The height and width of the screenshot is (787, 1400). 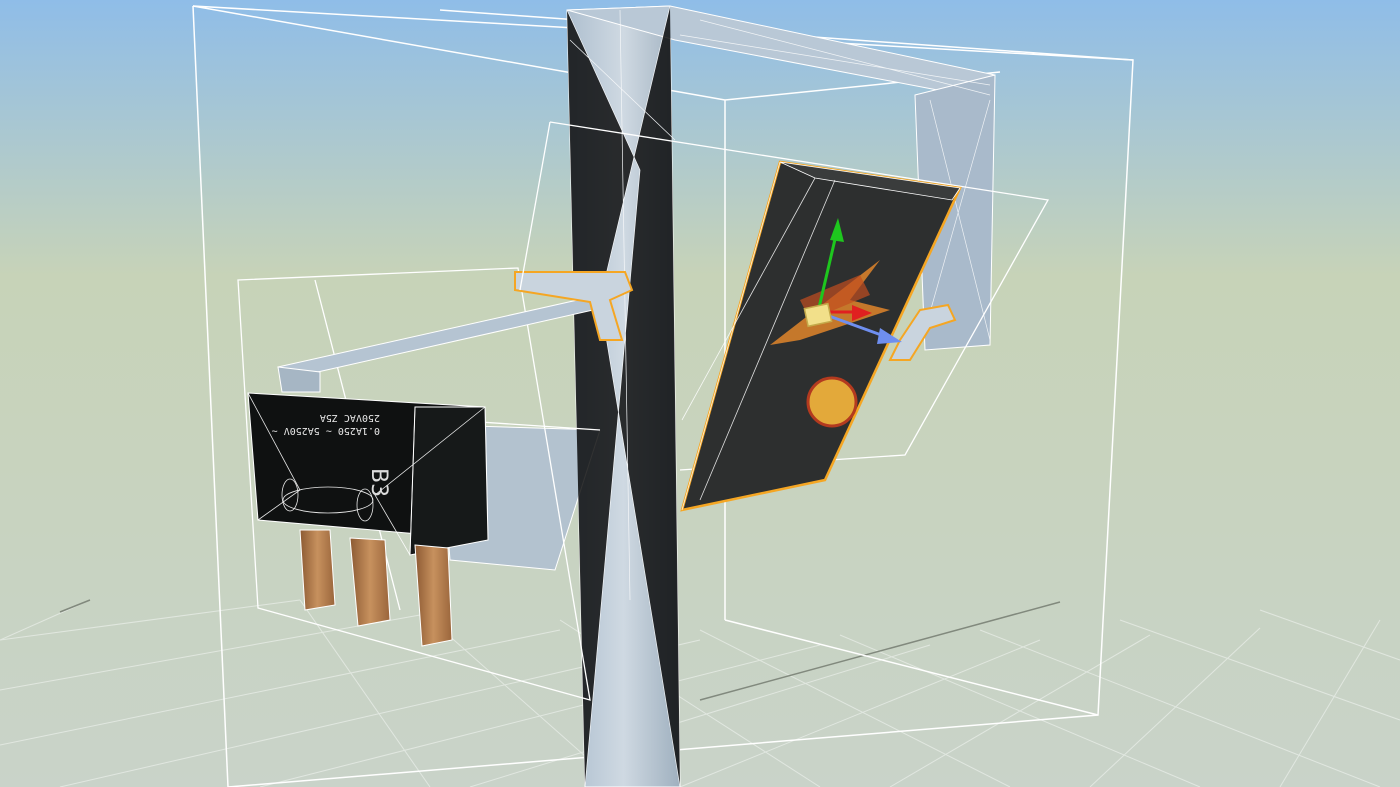 I want to click on switch-rating-text-1: 0.1A250 ~ 5A250V ~, so click(x=326, y=430).